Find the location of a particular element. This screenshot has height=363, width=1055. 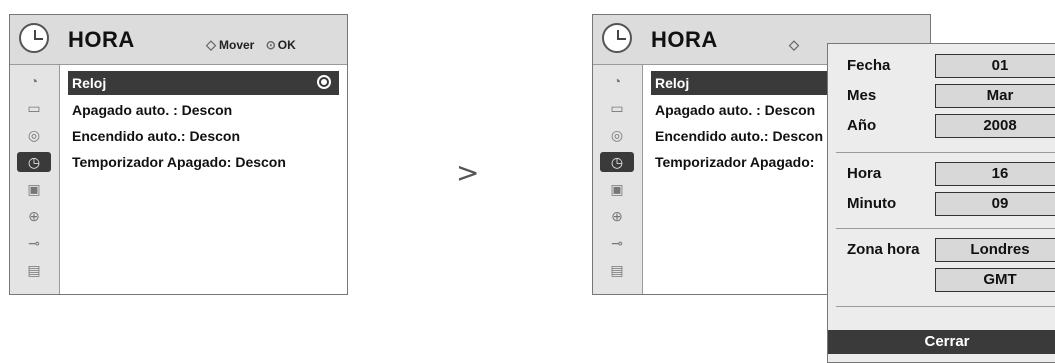

ano-value: 2008 is located at coordinates (995, 126).